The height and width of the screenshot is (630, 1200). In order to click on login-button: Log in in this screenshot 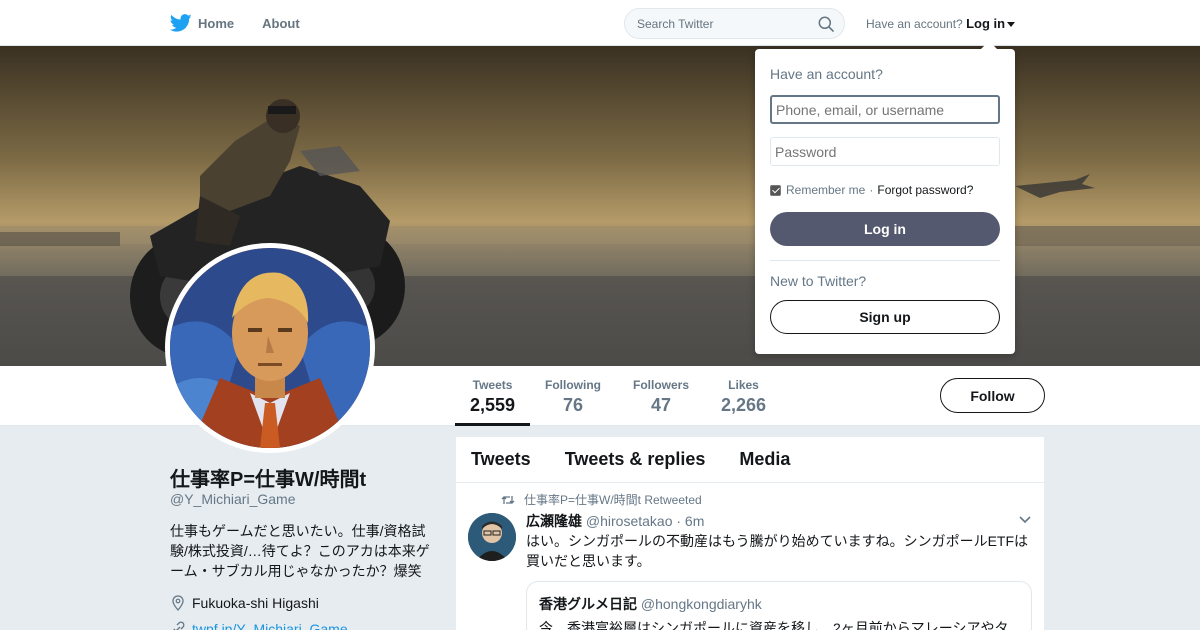, I will do `click(885, 229)`.